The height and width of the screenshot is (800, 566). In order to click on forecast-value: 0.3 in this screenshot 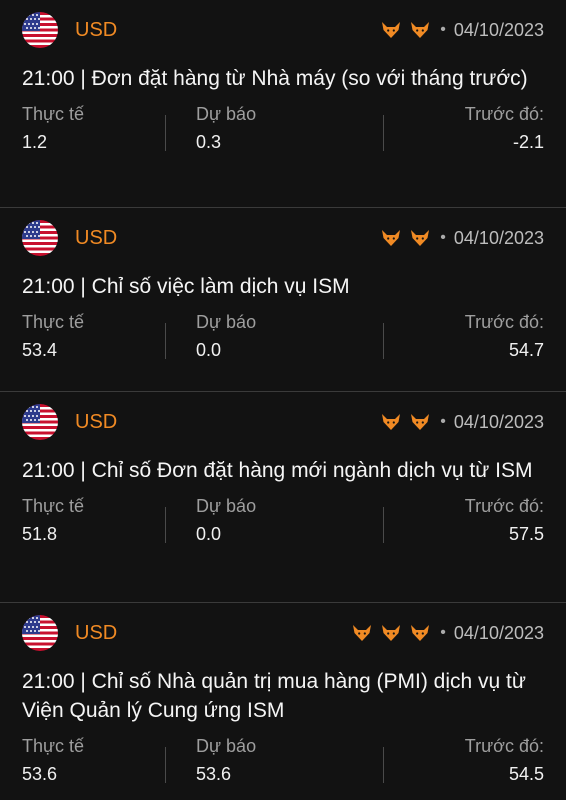, I will do `click(209, 142)`.